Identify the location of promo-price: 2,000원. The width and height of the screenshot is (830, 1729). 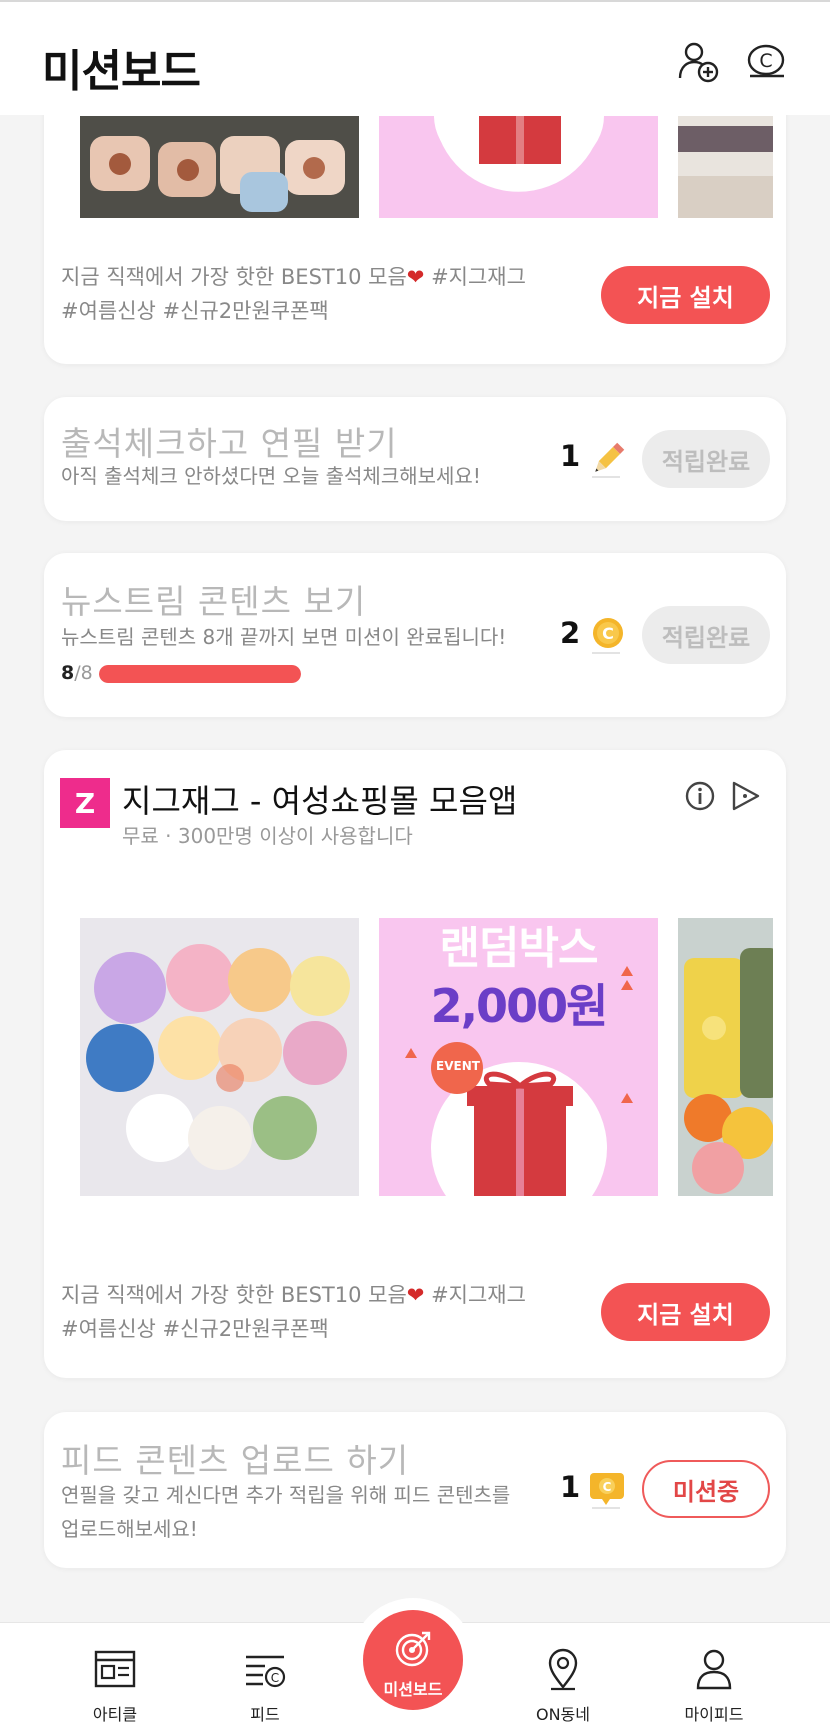
(519, 1006).